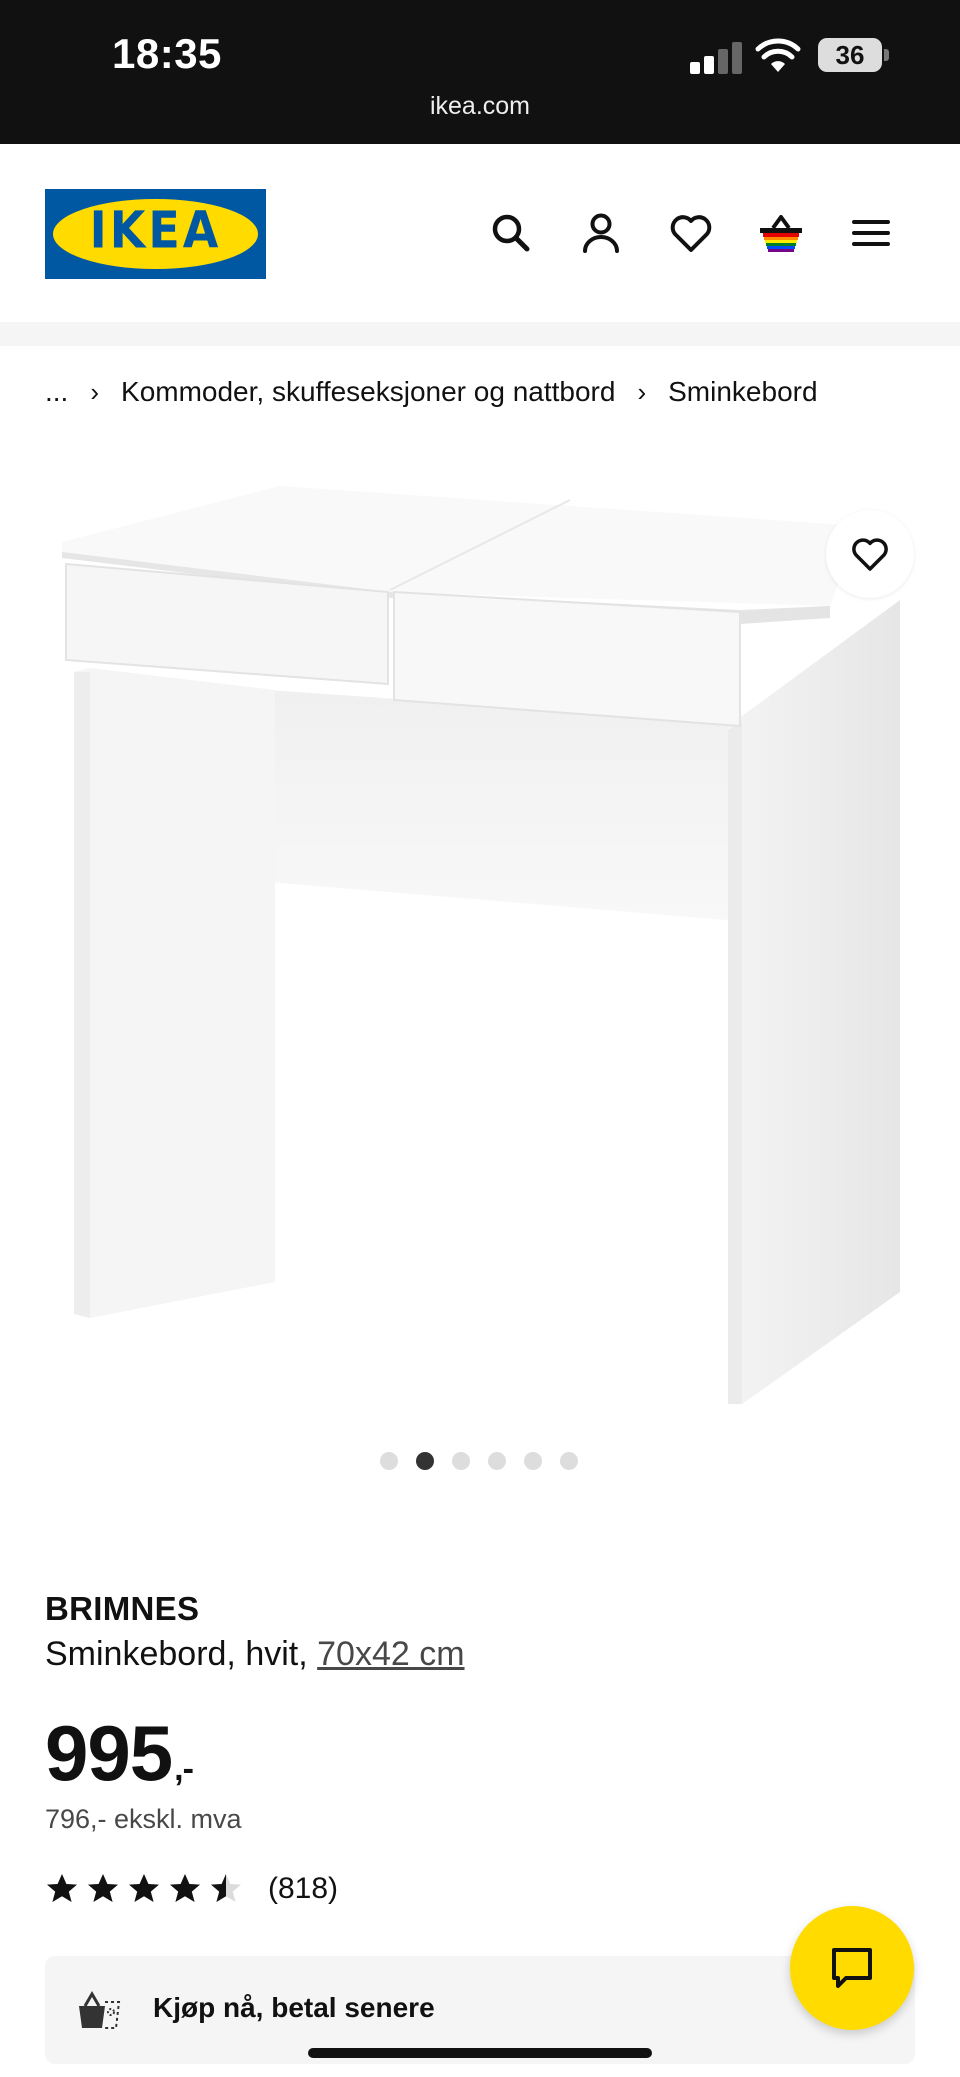 The image size is (960, 2077). I want to click on product-price: 995,-, so click(119, 1753).